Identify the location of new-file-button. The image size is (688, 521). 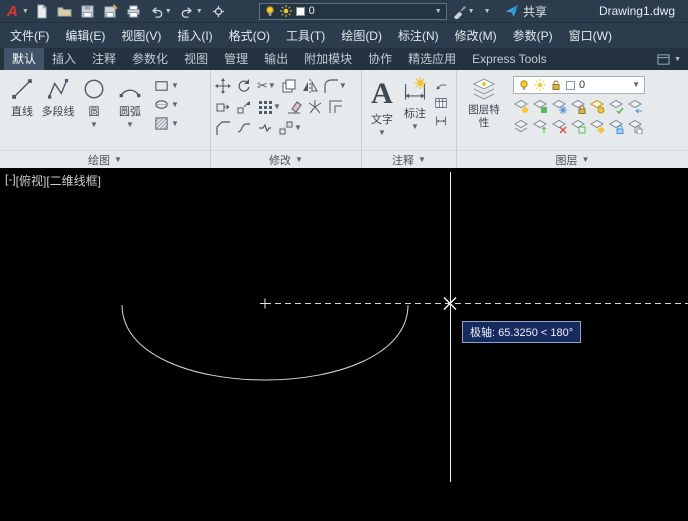
(41, 11).